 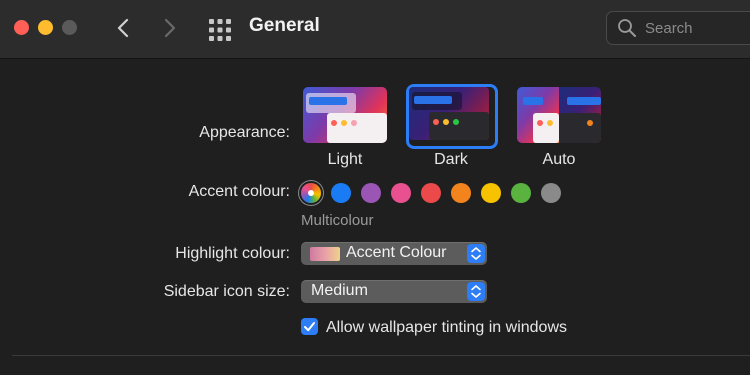 What do you see at coordinates (244, 132) in the screenshot?
I see `appearance-label: Appearance:` at bounding box center [244, 132].